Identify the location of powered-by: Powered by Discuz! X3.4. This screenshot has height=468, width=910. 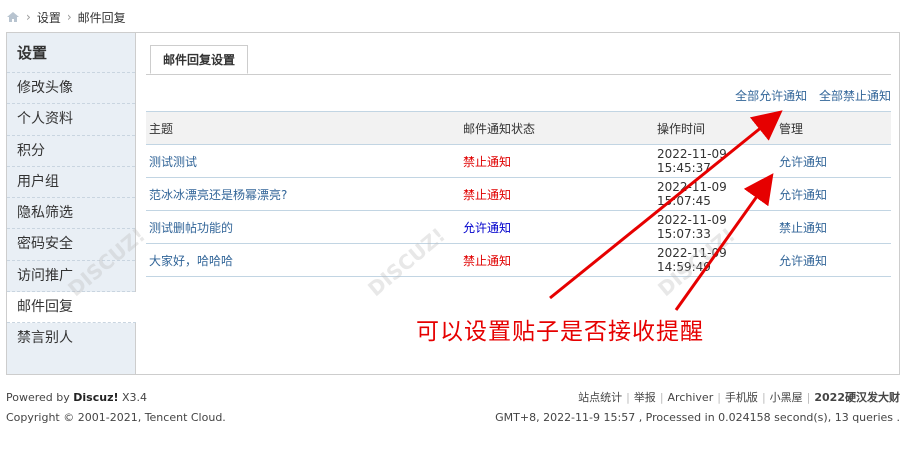
(77, 397).